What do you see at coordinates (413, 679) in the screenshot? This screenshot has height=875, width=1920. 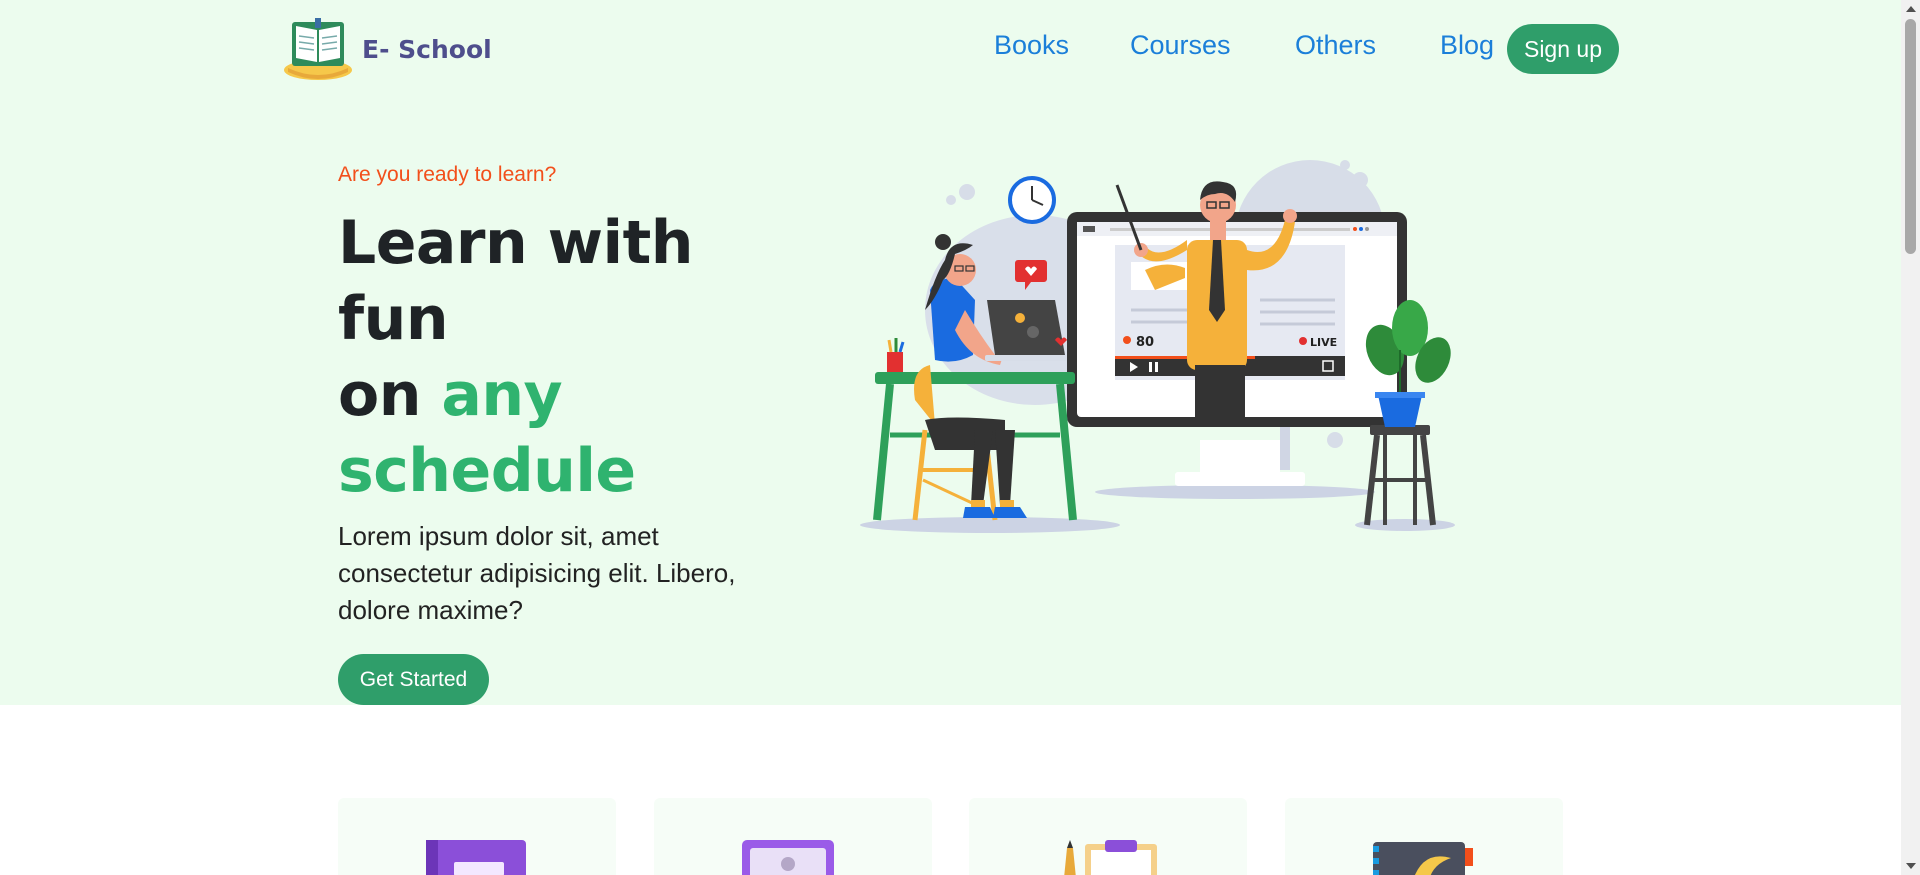 I see `get-started-button: Get Started` at bounding box center [413, 679].